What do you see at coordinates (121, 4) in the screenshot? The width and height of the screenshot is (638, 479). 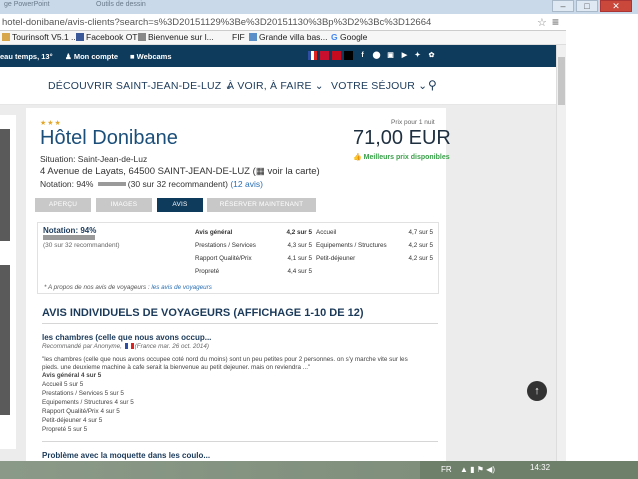 I see `browser-tab: Outils de dessin` at bounding box center [121, 4].